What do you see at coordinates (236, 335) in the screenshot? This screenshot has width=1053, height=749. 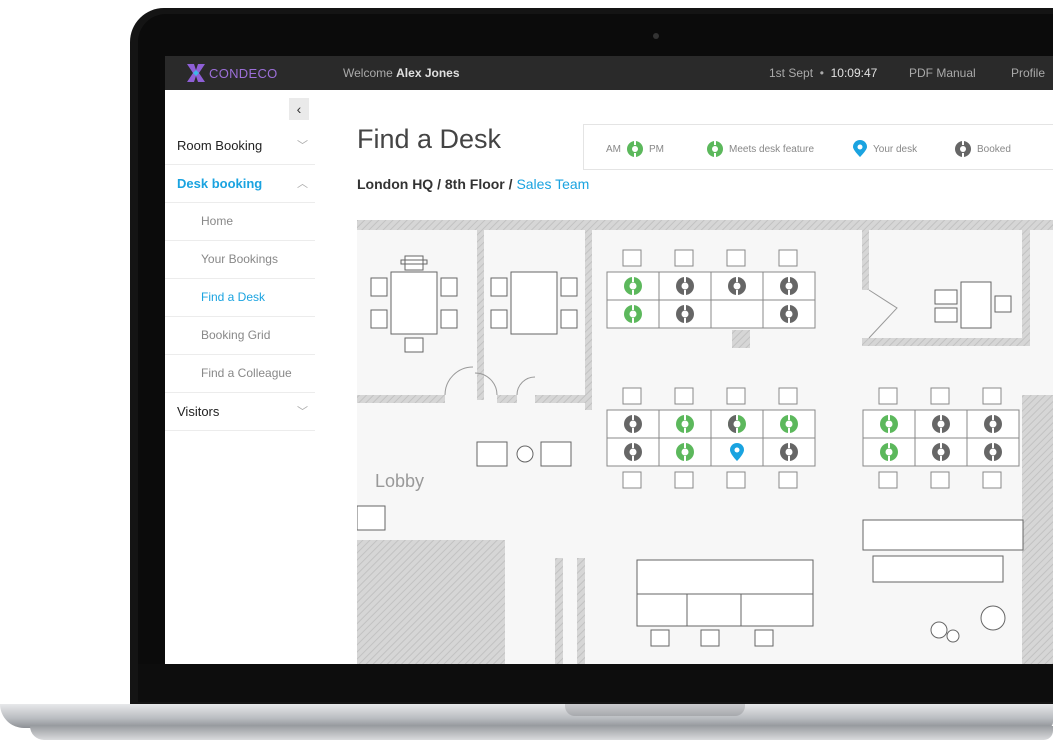 I see `sidebar-subitem-label: Booking Grid` at bounding box center [236, 335].